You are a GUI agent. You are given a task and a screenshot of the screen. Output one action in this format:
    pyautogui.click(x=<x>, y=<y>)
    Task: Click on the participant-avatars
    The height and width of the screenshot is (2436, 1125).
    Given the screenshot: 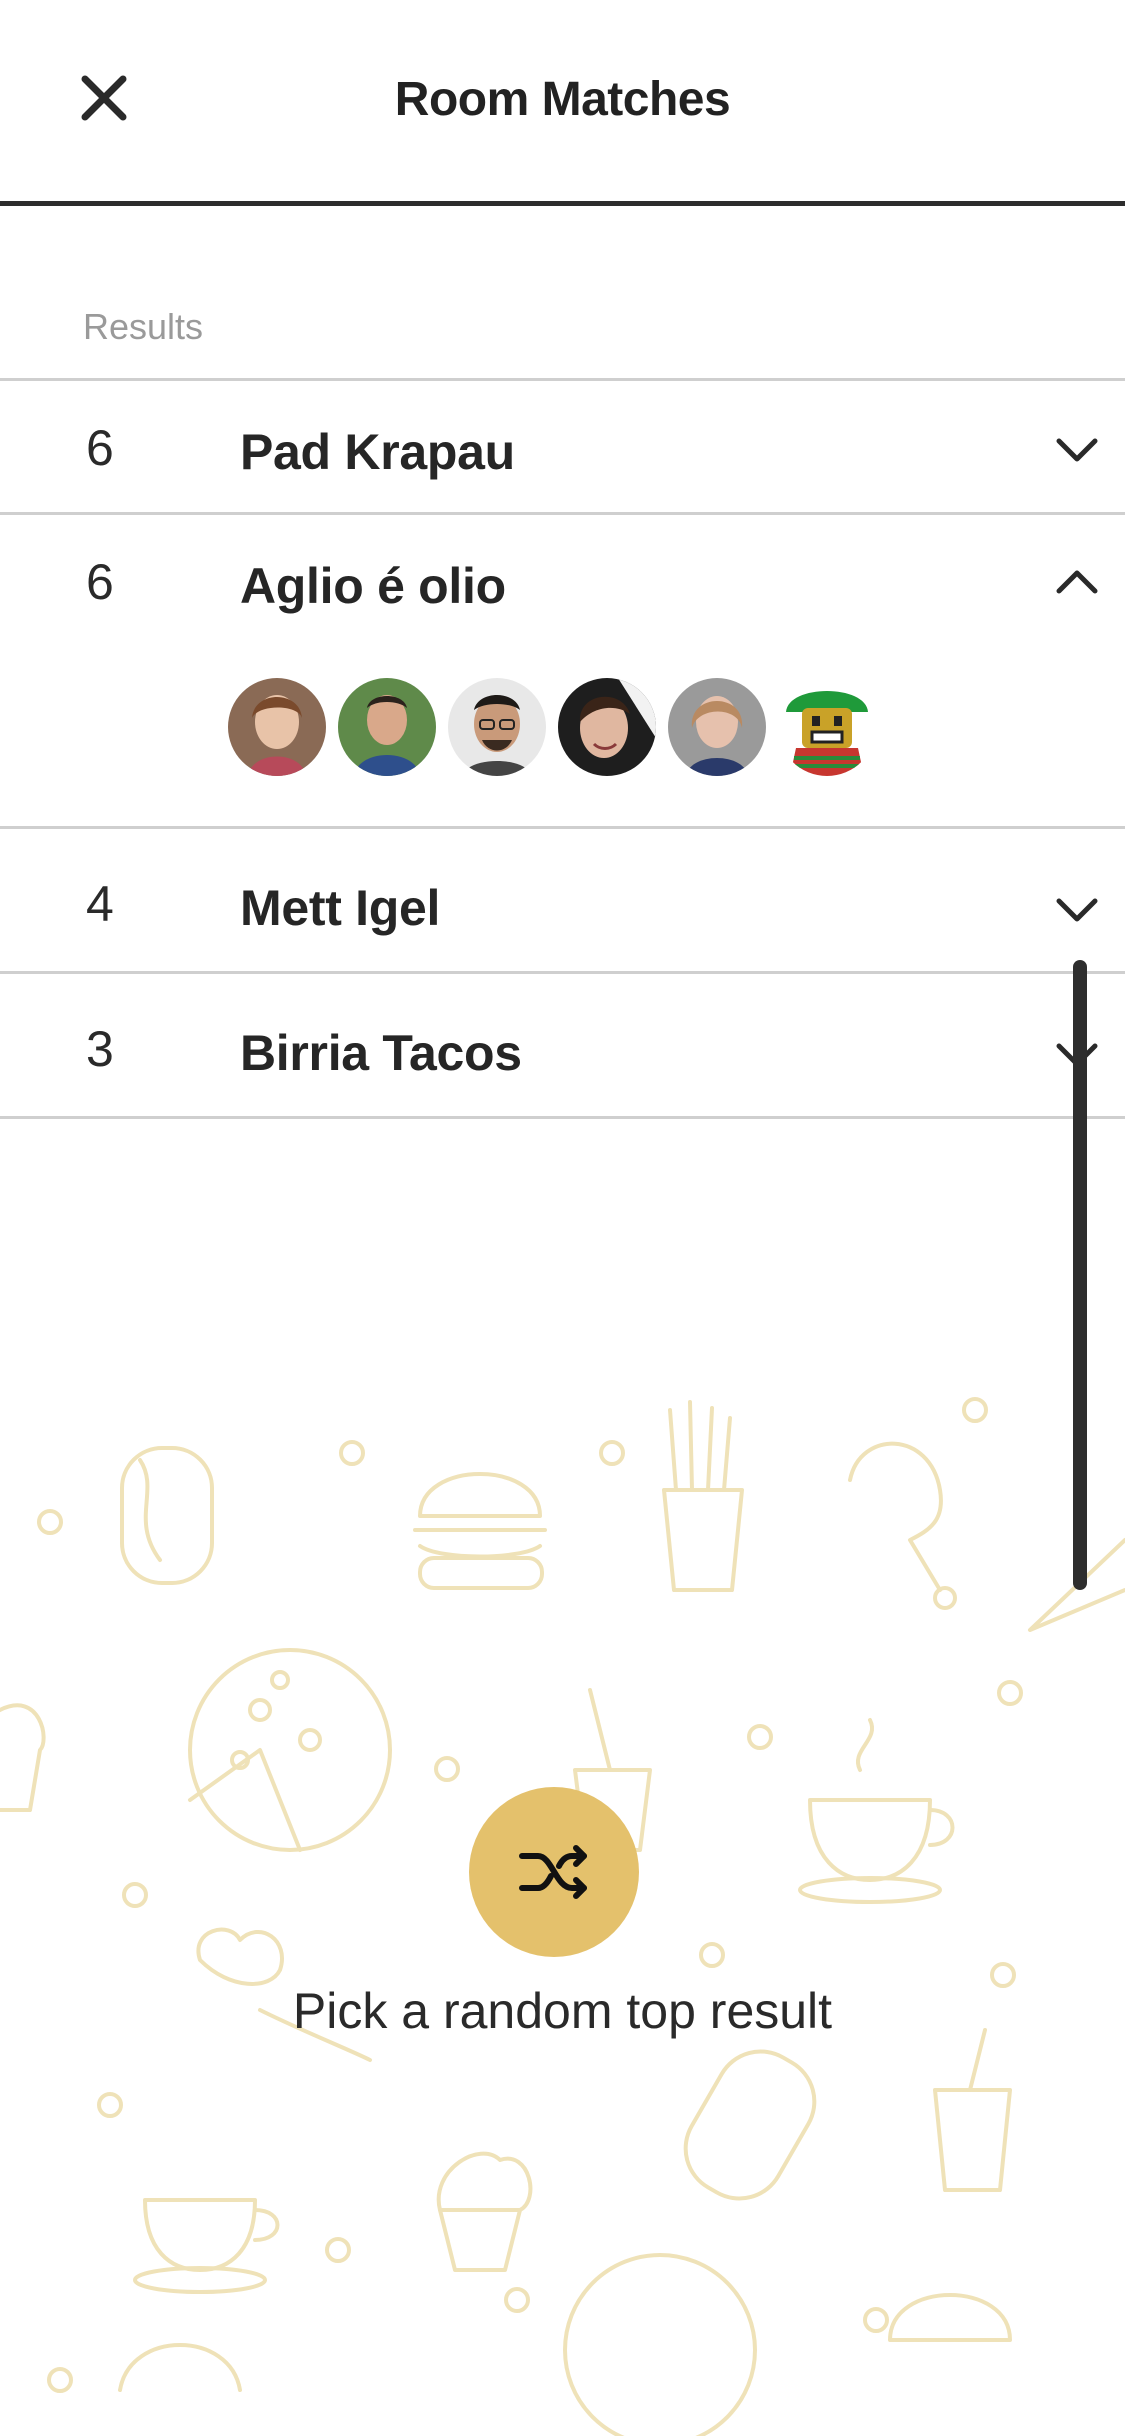 What is the action you would take?
    pyautogui.click(x=562, y=736)
    